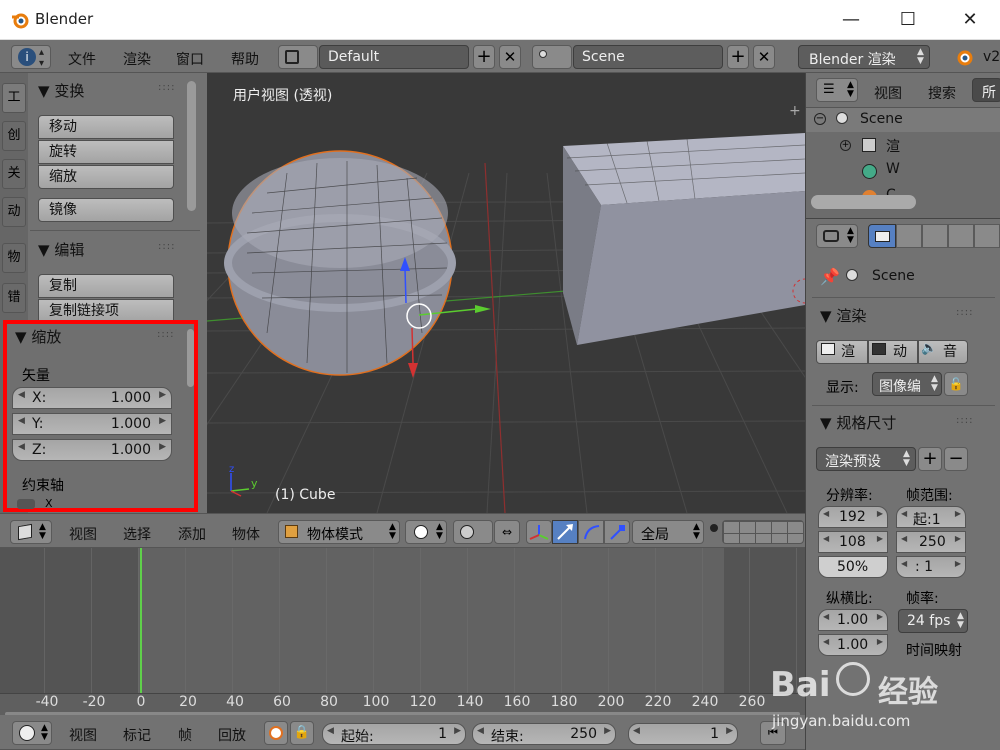  What do you see at coordinates (426, 532) in the screenshot?
I see `shading-select: ▲ ▼` at bounding box center [426, 532].